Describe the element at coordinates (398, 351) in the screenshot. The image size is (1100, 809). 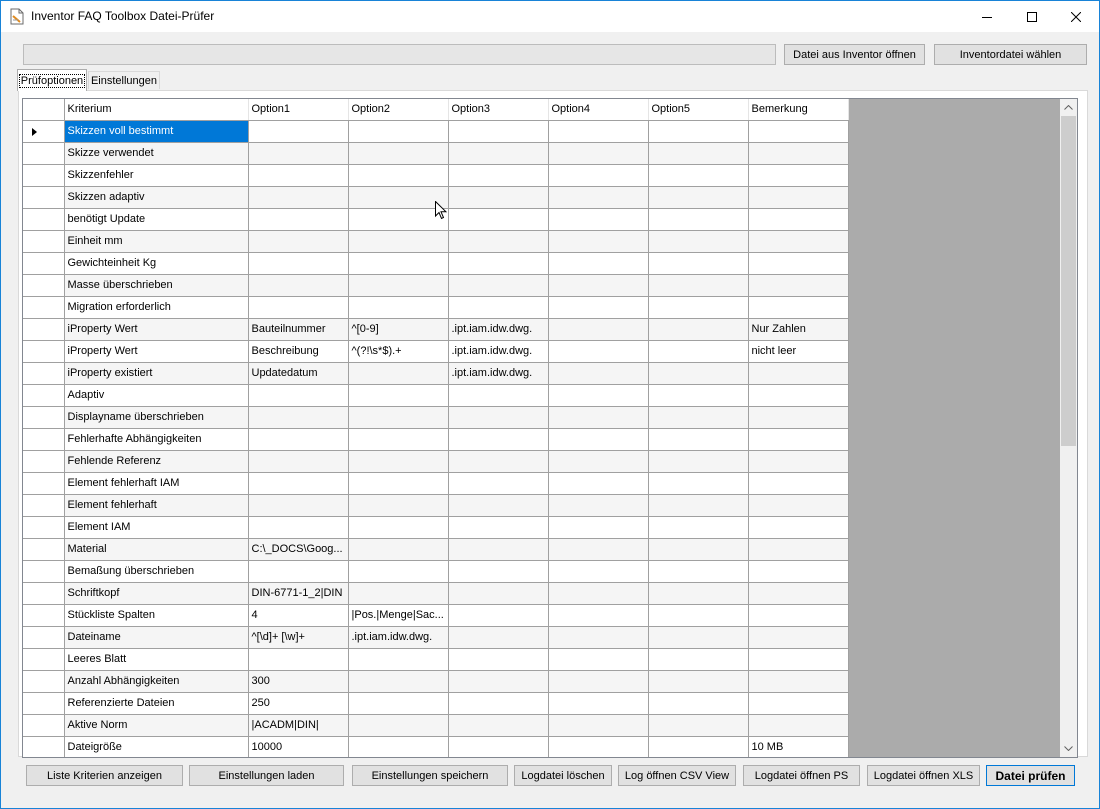
I see `grid-cell: ^(?!\s*$).+` at that location.